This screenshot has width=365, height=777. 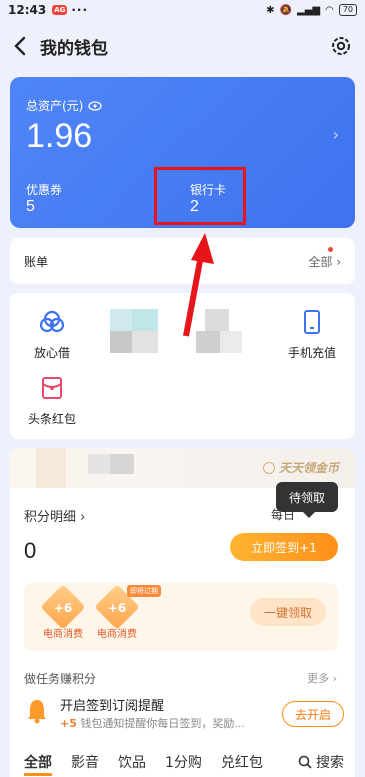 What do you see at coordinates (309, 10) in the screenshot?
I see `signal-icon: ▂▄▆` at bounding box center [309, 10].